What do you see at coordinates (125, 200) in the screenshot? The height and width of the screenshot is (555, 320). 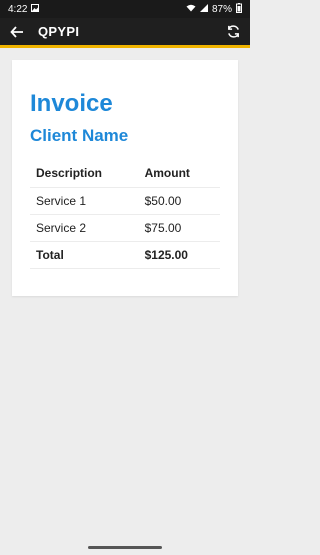 I see `table-row: Service 1 $50.00` at bounding box center [125, 200].